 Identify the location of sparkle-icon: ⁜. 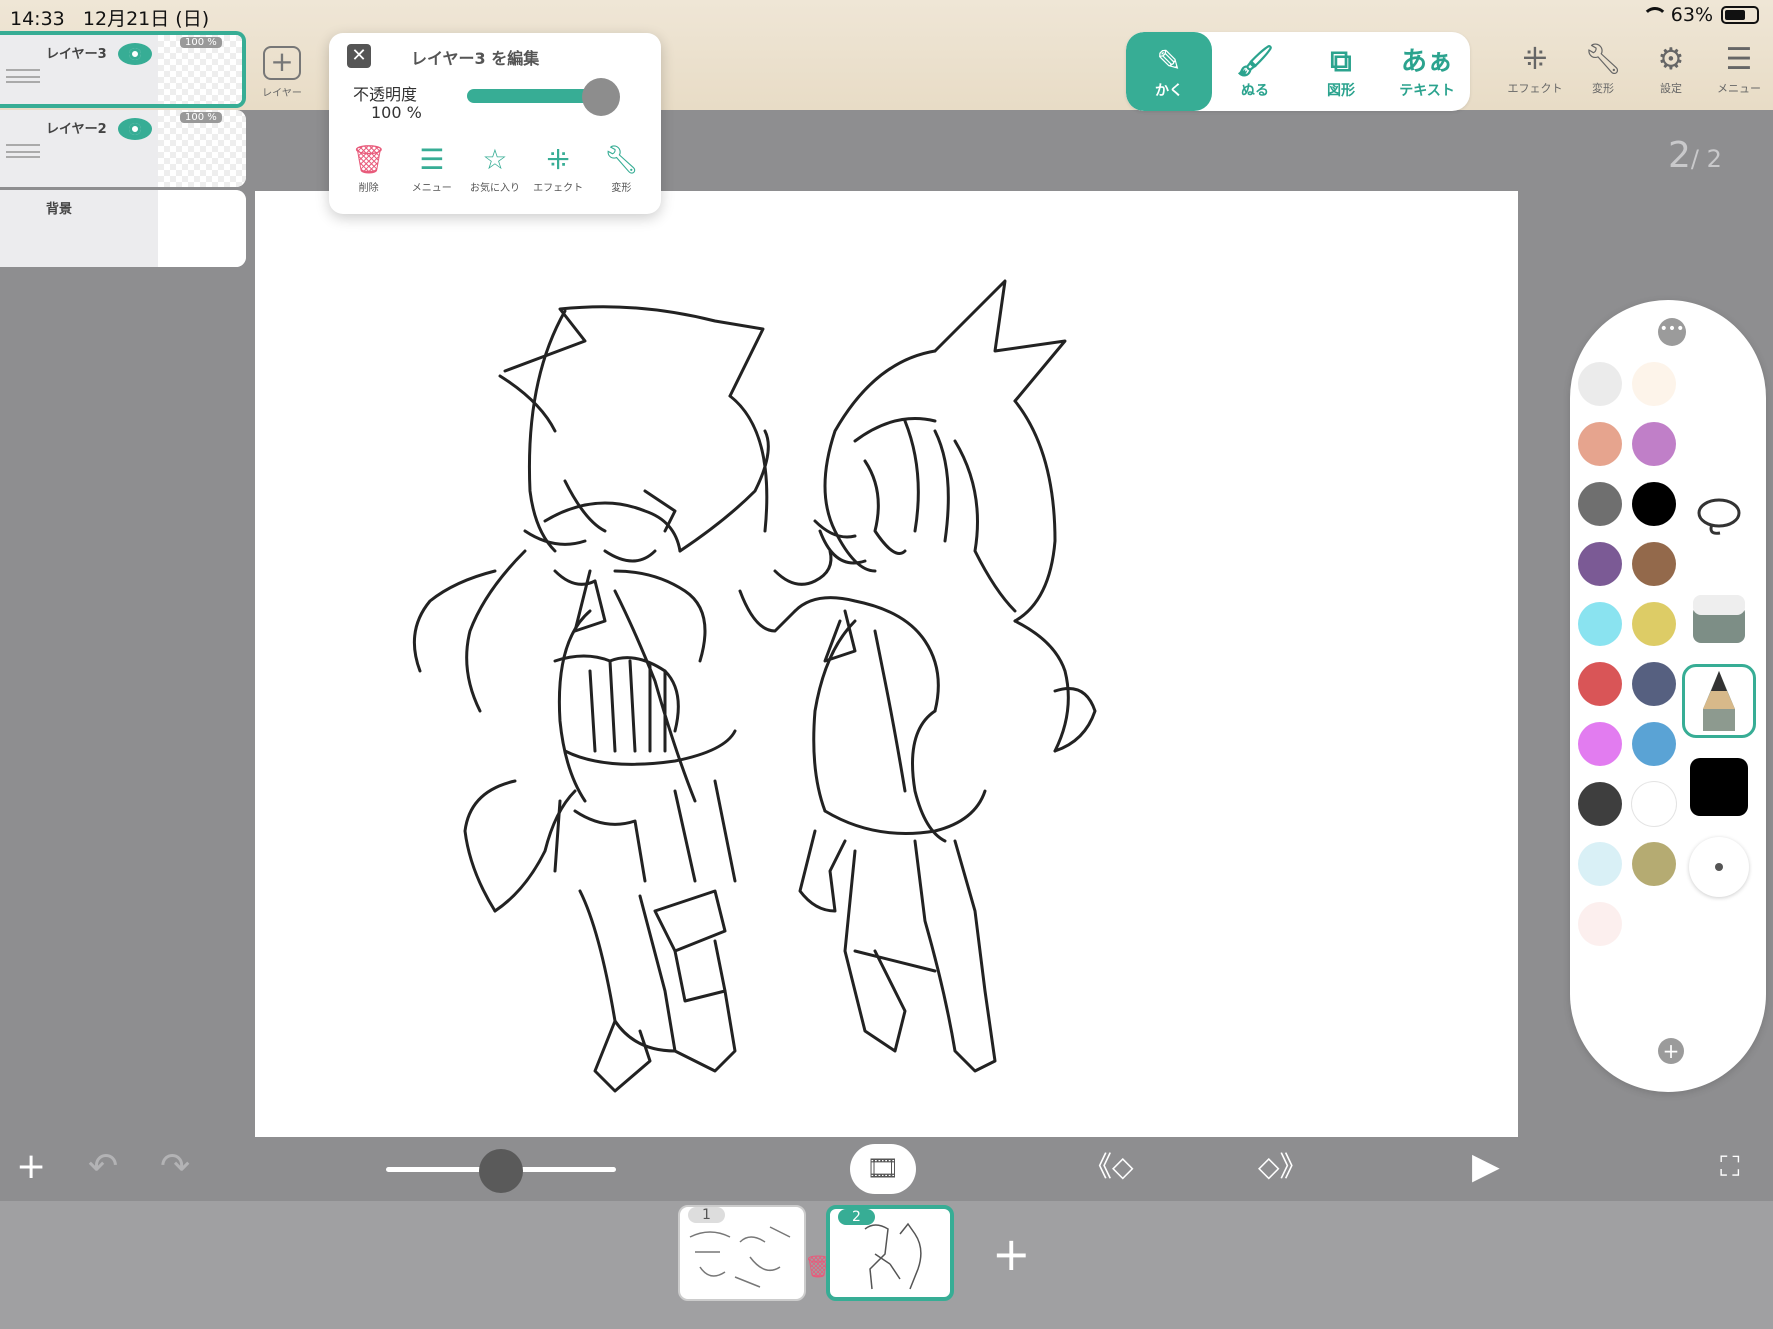
(1535, 59).